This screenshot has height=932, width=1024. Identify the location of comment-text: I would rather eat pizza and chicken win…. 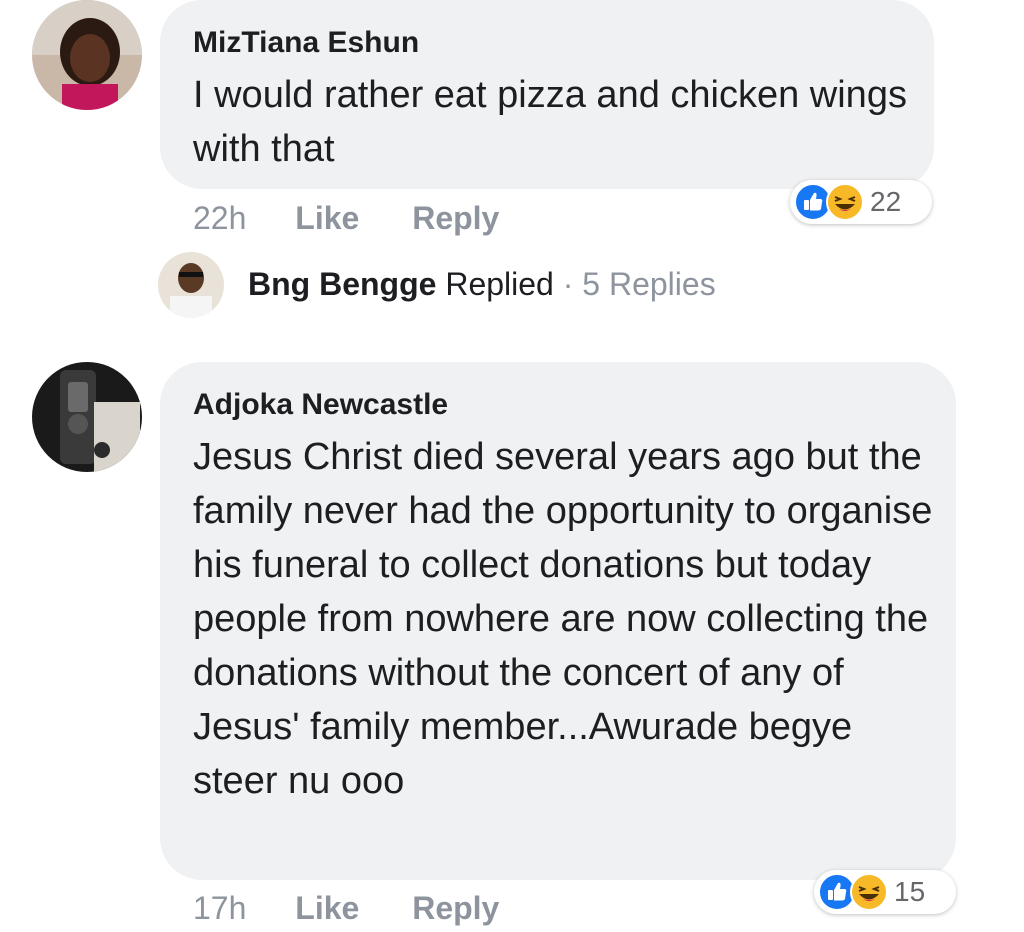
(550, 122).